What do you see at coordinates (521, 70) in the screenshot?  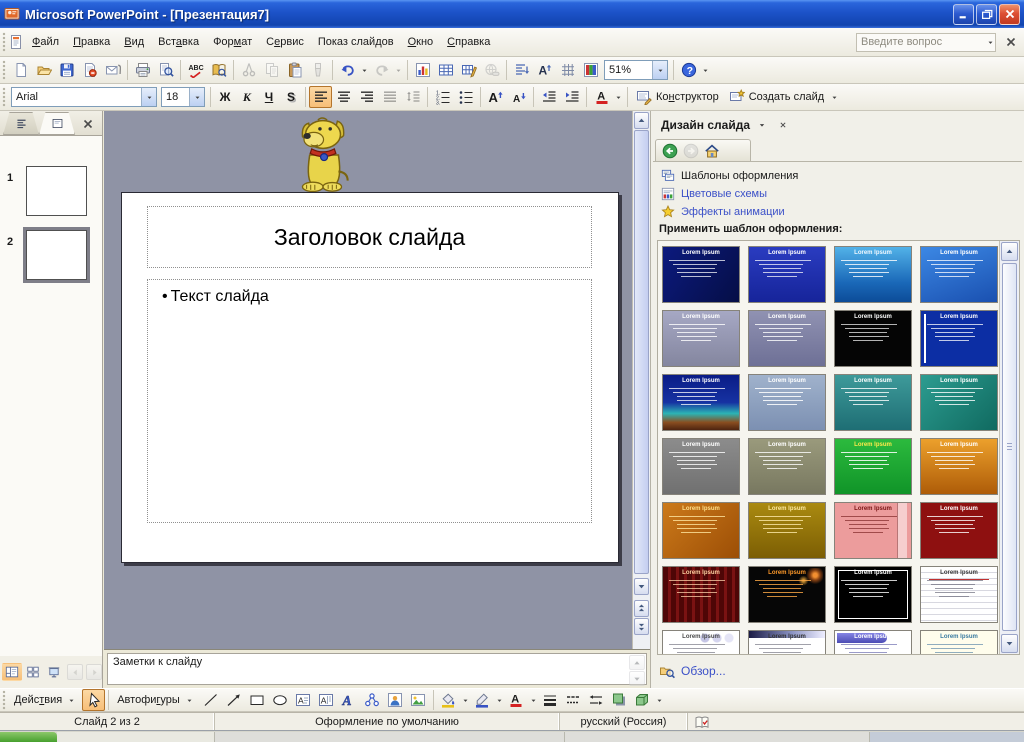 I see `expand-all-button` at bounding box center [521, 70].